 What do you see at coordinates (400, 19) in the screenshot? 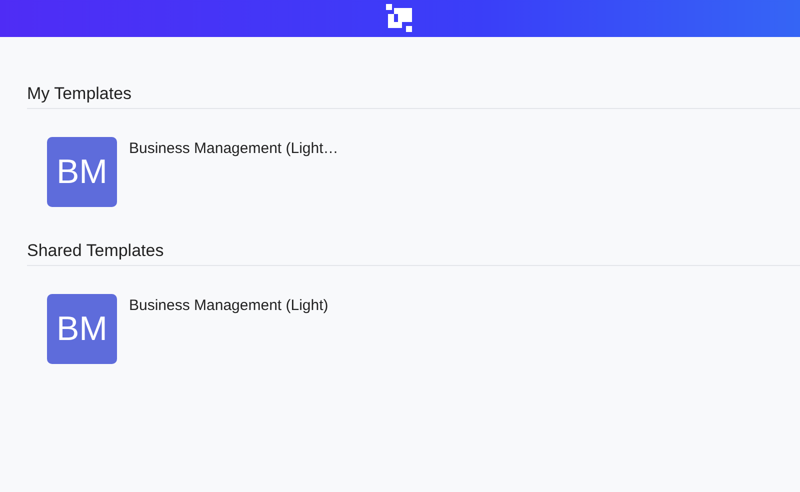
I see `logo-icon` at bounding box center [400, 19].